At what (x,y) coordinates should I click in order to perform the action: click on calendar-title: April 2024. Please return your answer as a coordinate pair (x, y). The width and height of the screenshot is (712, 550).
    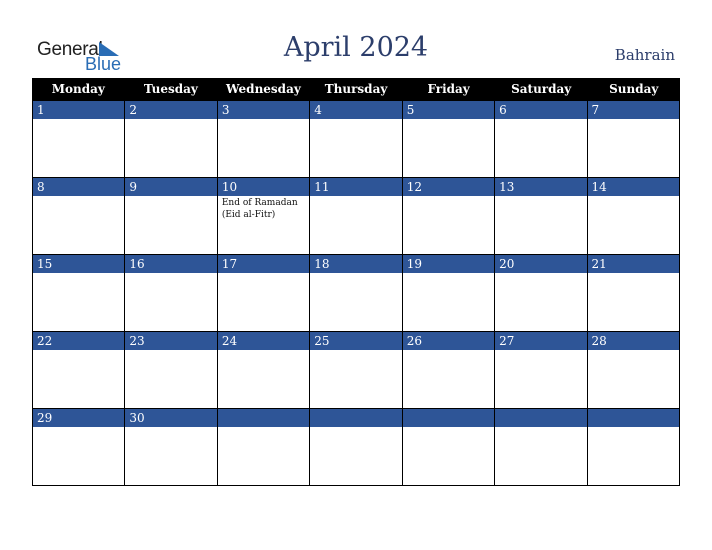
    Looking at the image, I should click on (356, 47).